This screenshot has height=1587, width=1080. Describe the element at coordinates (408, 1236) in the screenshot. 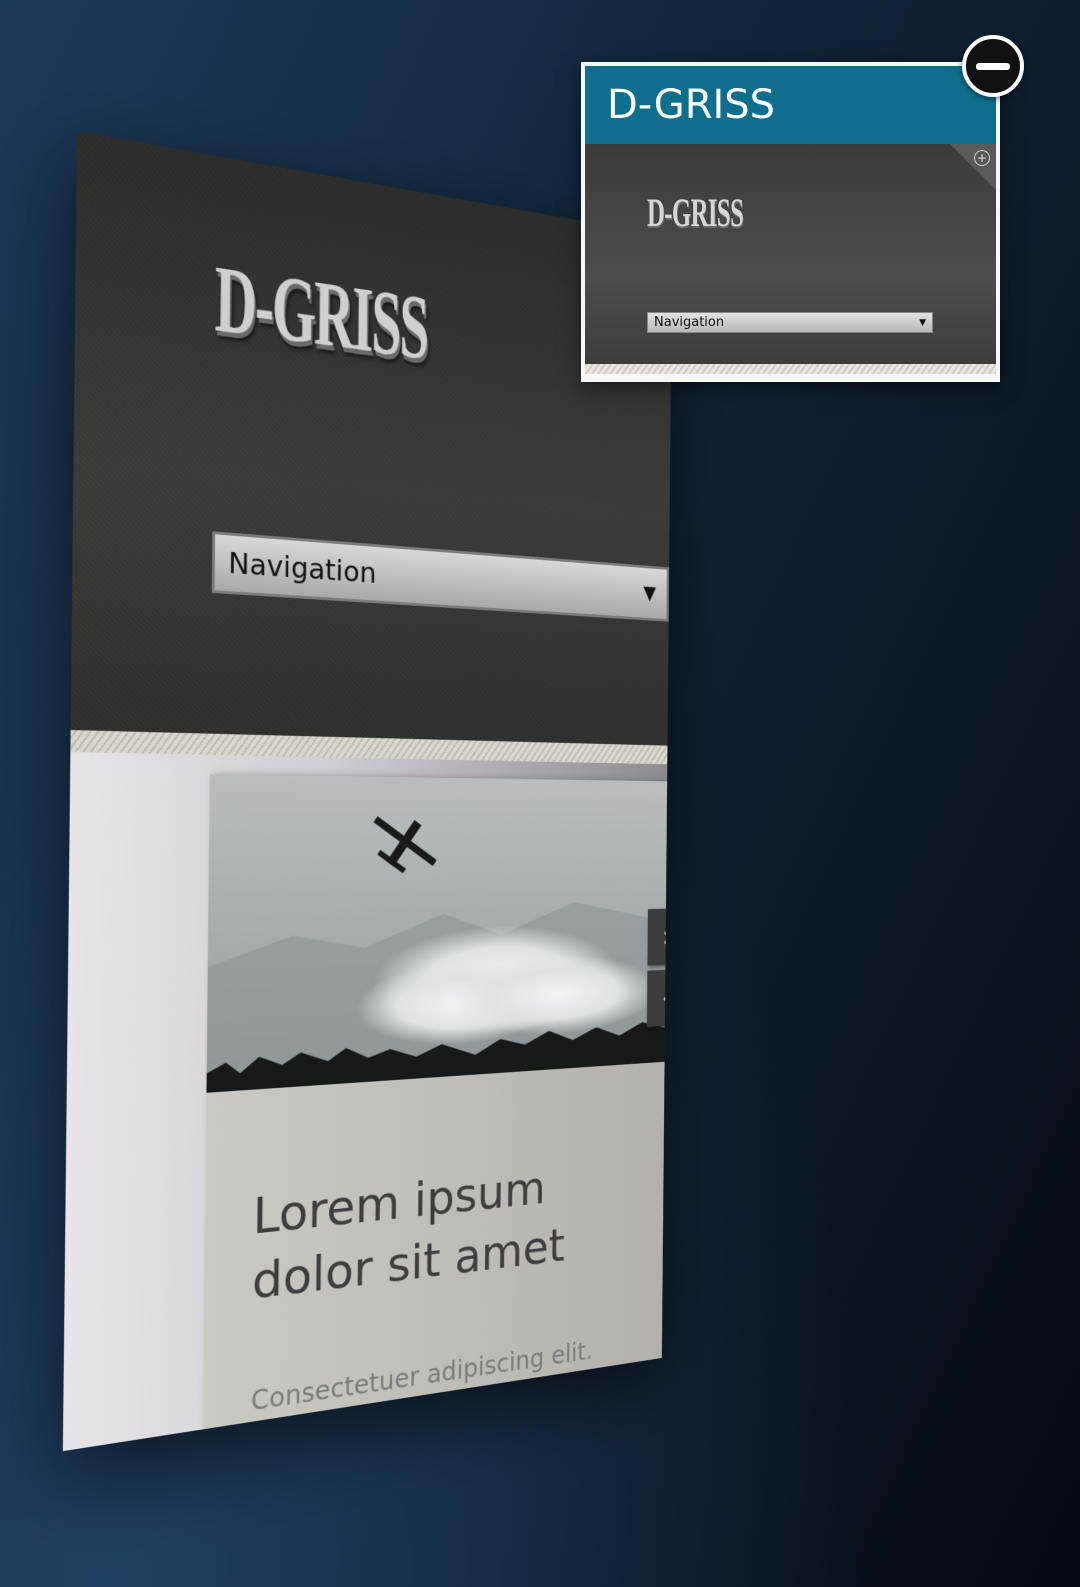

I see `article-headline: Lorem ipsum dolor sit amet` at that location.